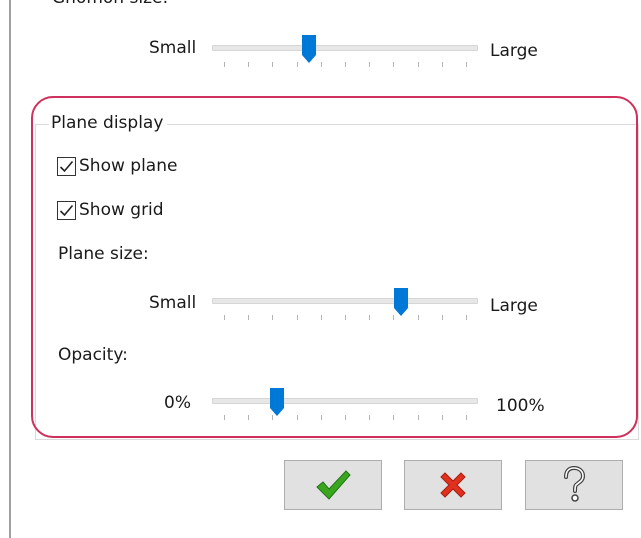 This screenshot has height=538, width=641. What do you see at coordinates (520, 406) in the screenshot?
I see `opacity-max-label: 100%` at bounding box center [520, 406].